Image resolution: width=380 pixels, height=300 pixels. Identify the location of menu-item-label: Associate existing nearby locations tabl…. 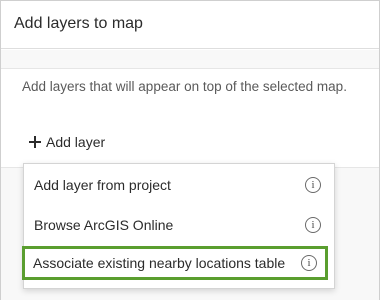
(159, 263).